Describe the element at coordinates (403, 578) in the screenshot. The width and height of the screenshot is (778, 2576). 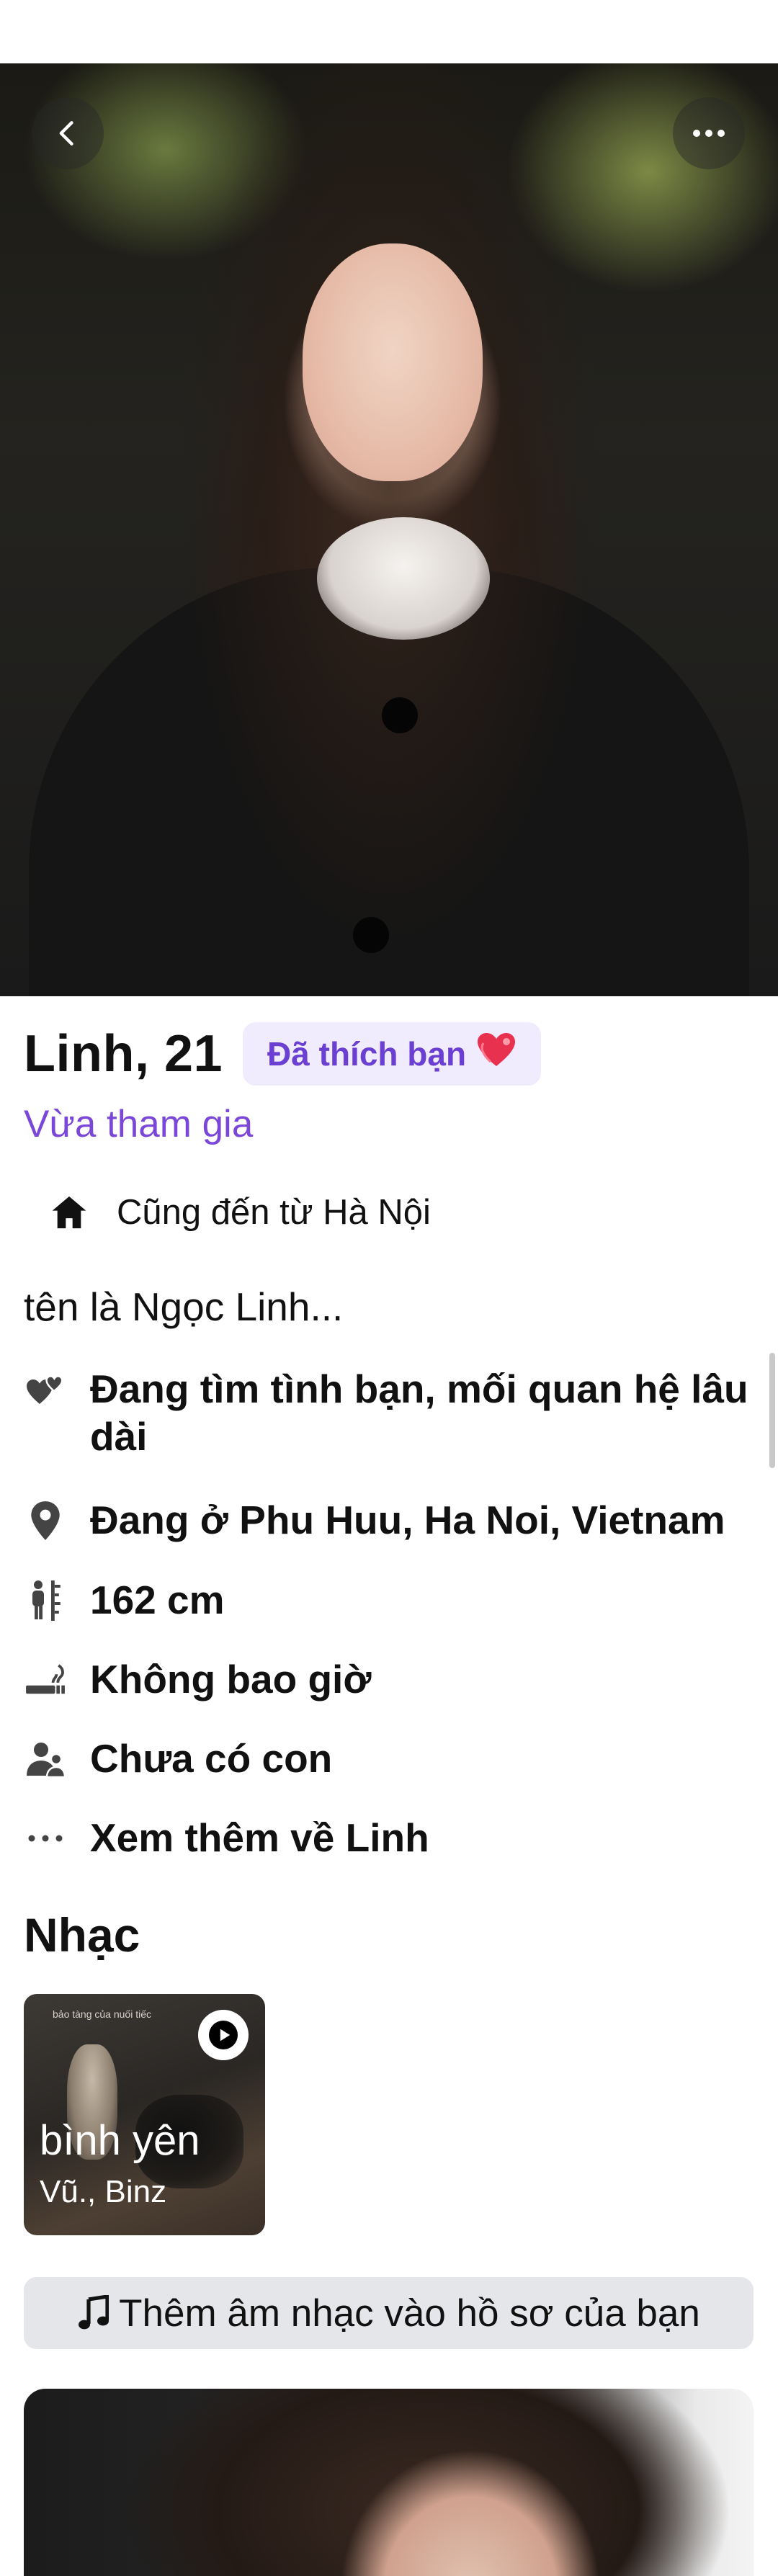
I see `photo-collar` at that location.